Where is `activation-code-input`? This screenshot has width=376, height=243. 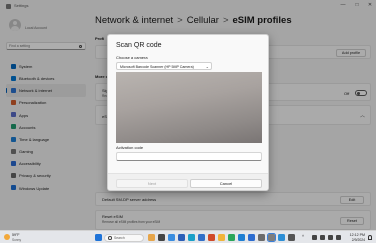
activation-code-input is located at coordinates (189, 156).